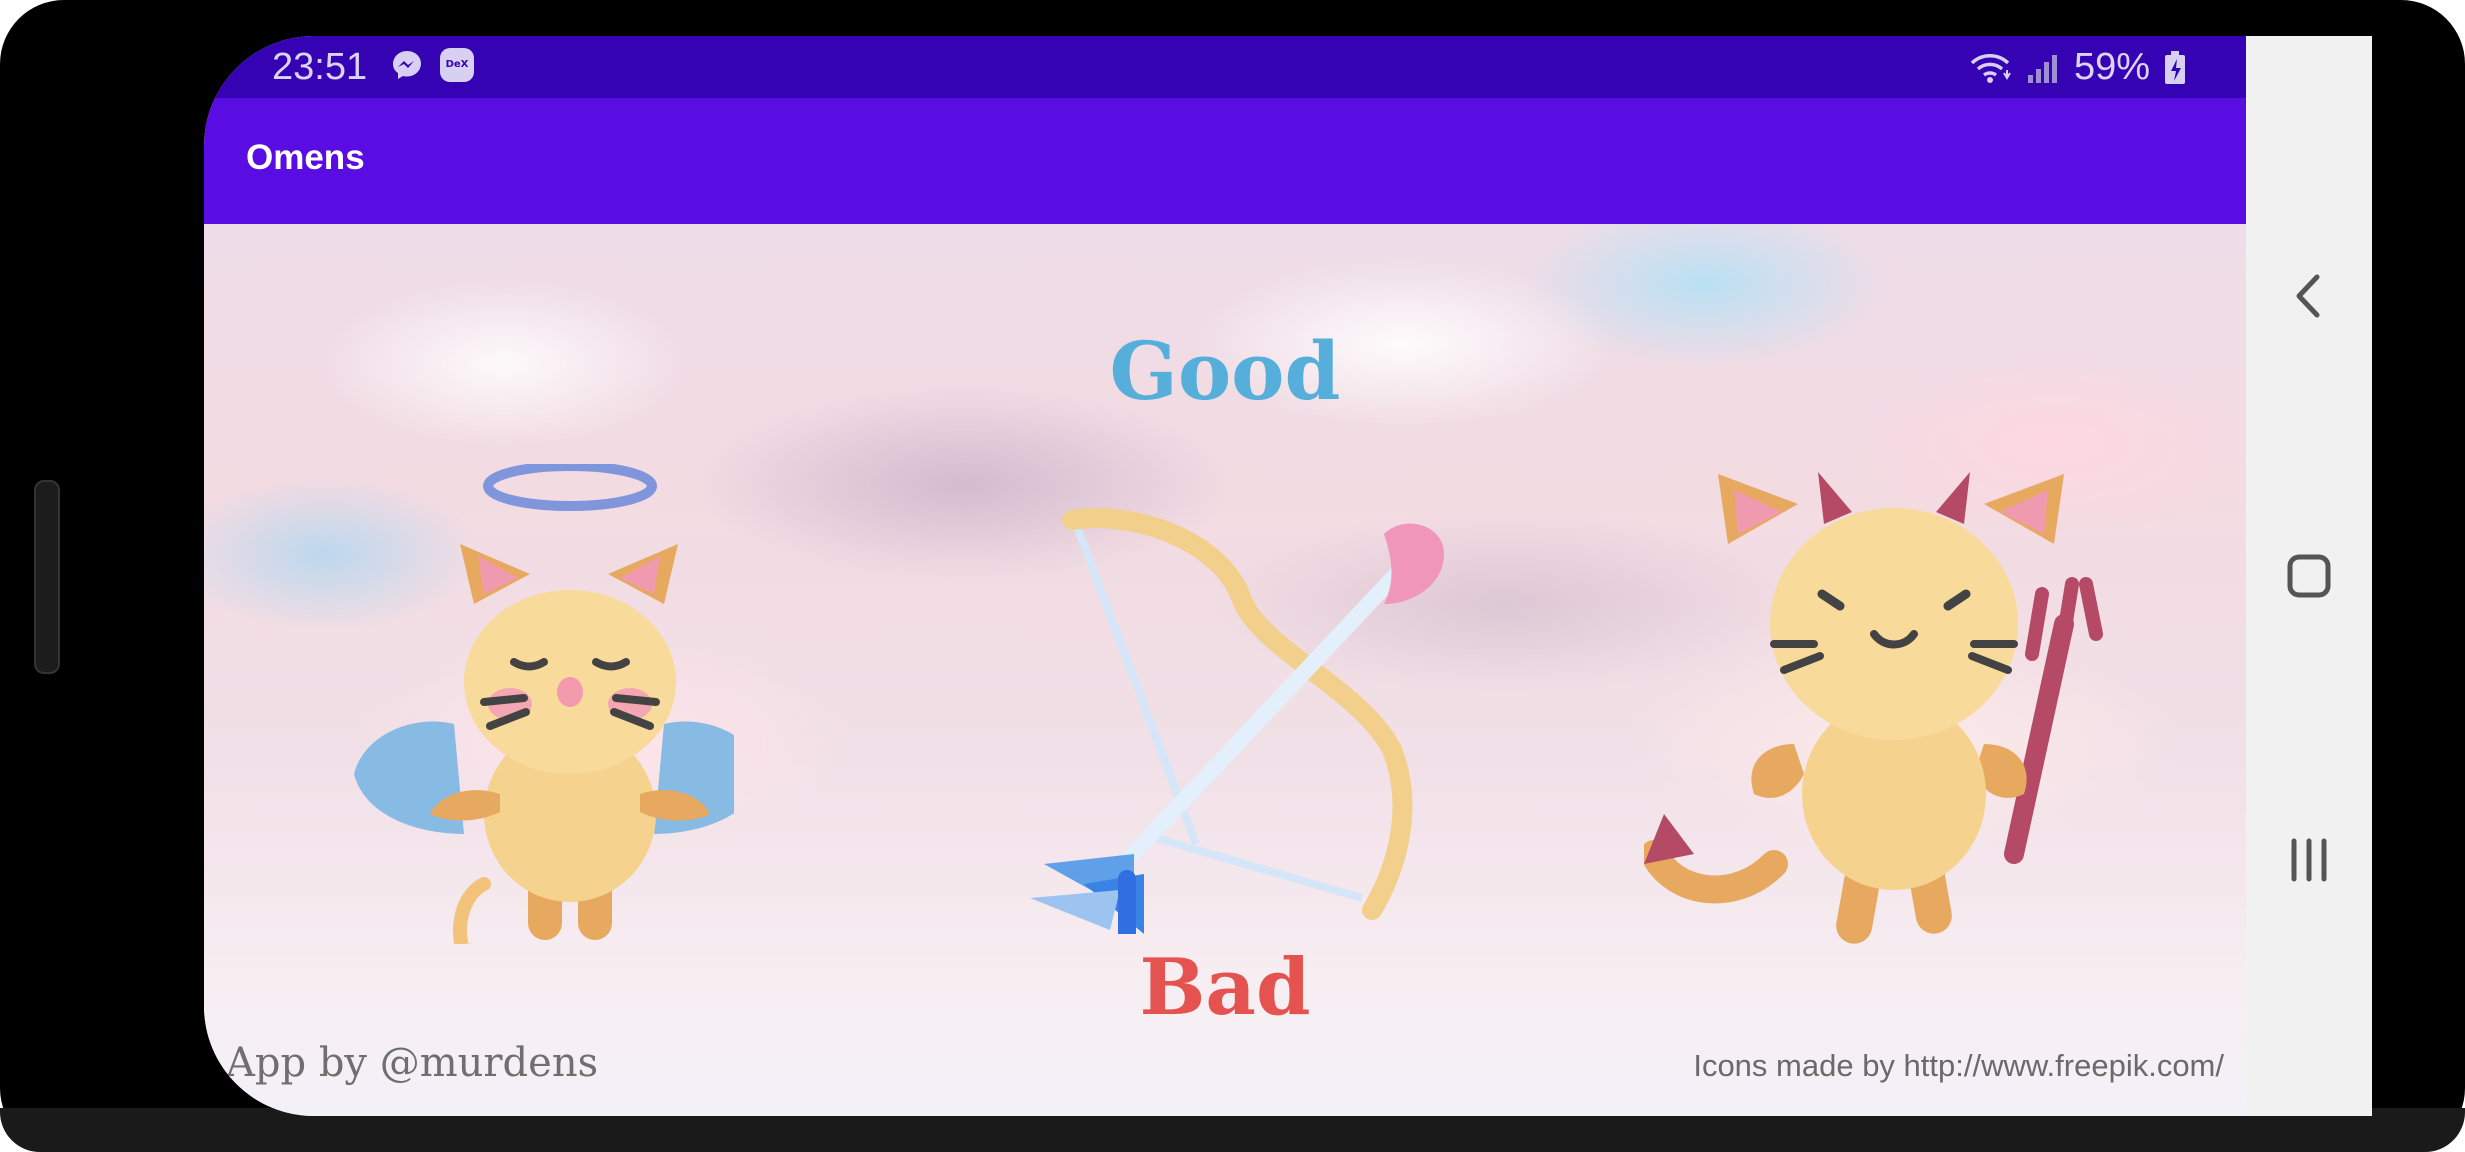  I want to click on home-icon, so click(2309, 576).